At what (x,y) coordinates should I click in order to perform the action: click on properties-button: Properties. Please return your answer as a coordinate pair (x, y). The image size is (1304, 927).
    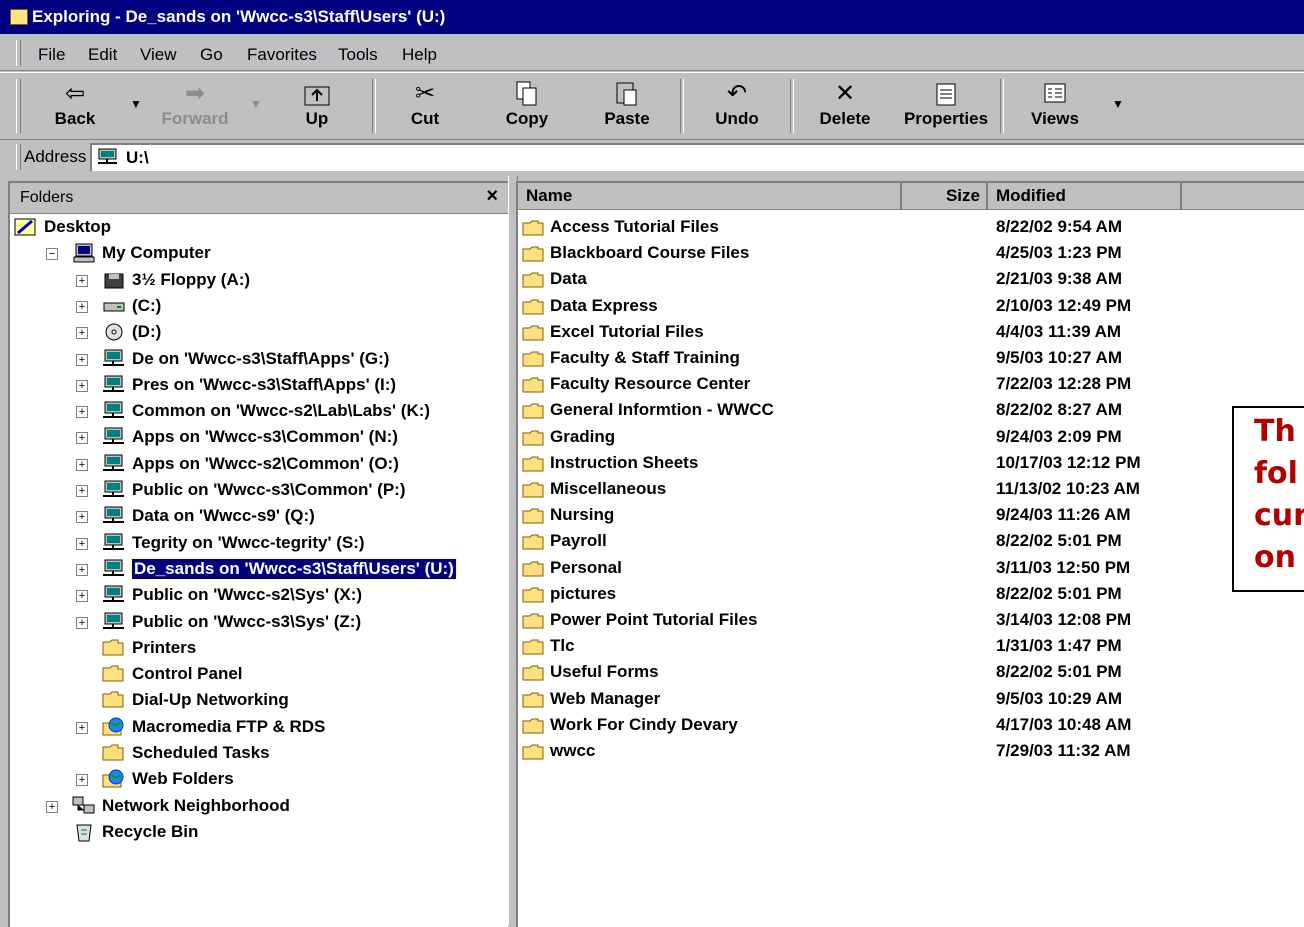
    Looking at the image, I should click on (946, 106).